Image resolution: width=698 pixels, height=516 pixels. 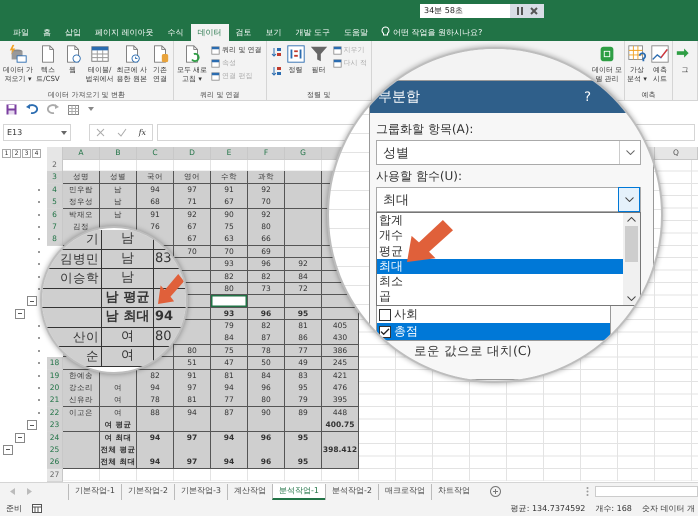 What do you see at coordinates (646, 491) in the screenshot?
I see `horizontal-scrollbar` at bounding box center [646, 491].